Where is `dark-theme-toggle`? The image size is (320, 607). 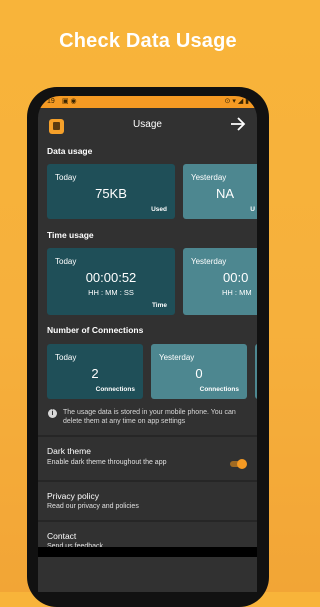 dark-theme-toggle is located at coordinates (239, 464).